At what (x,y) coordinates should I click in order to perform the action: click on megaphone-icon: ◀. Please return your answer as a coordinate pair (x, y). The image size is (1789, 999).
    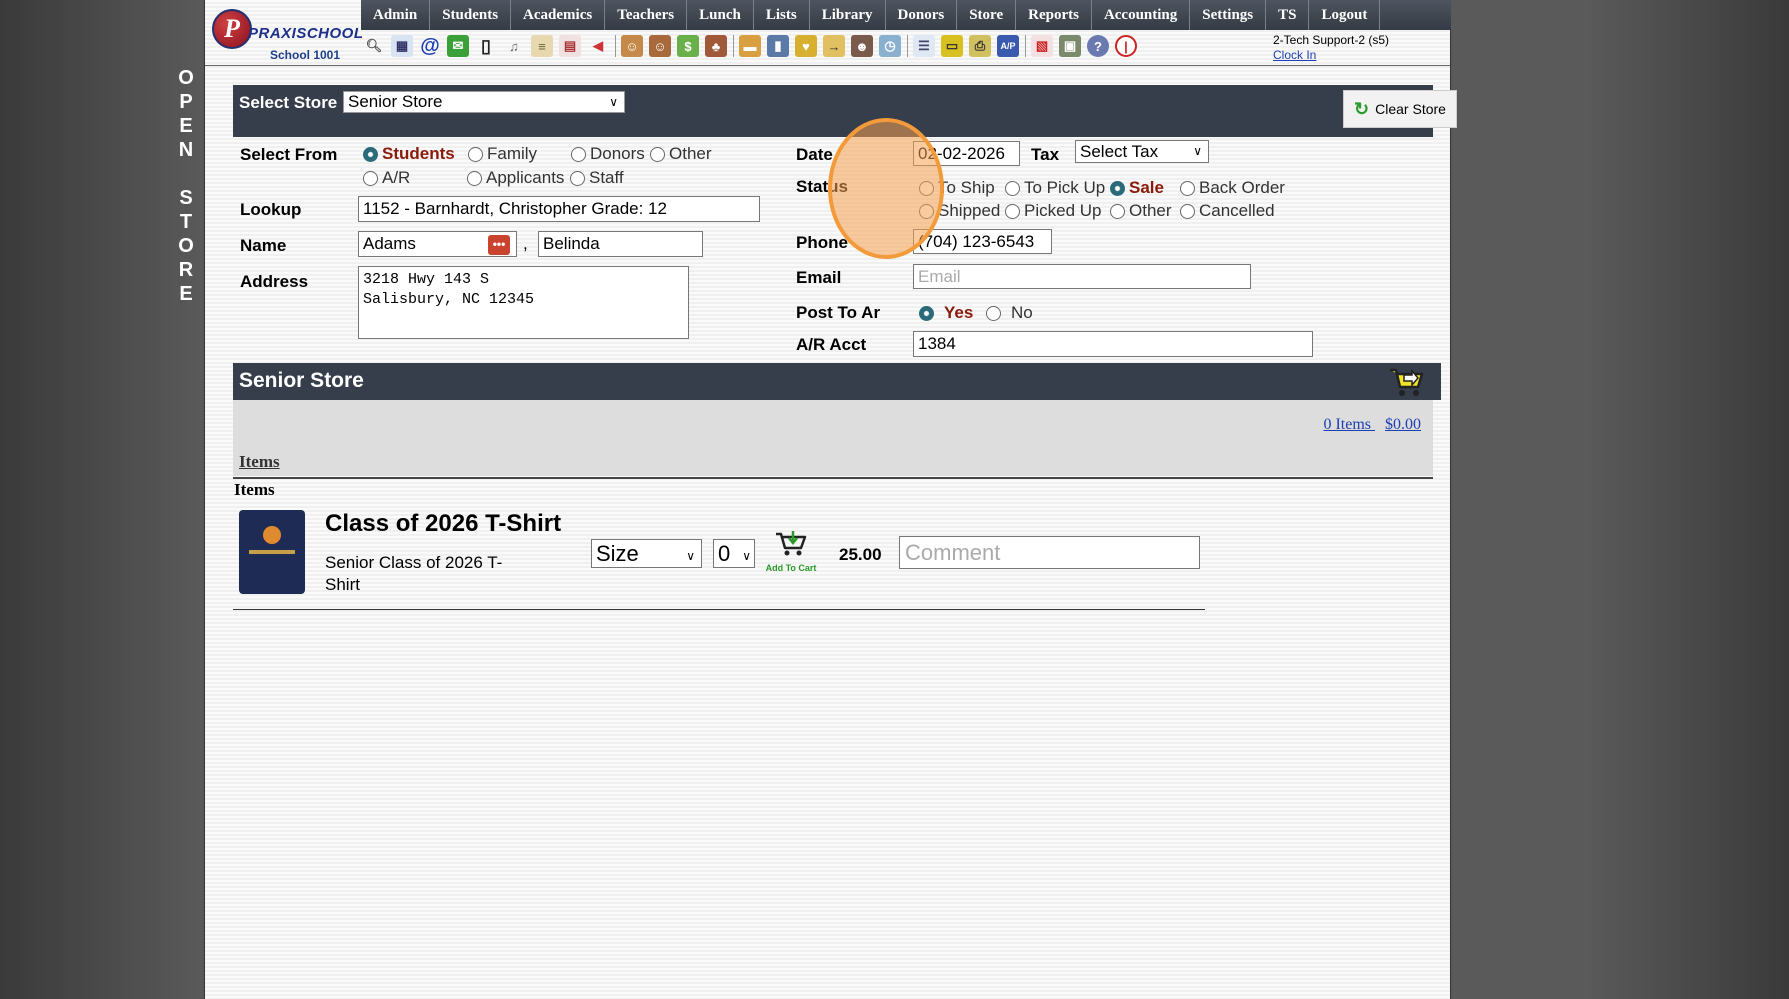
    Looking at the image, I should click on (598, 46).